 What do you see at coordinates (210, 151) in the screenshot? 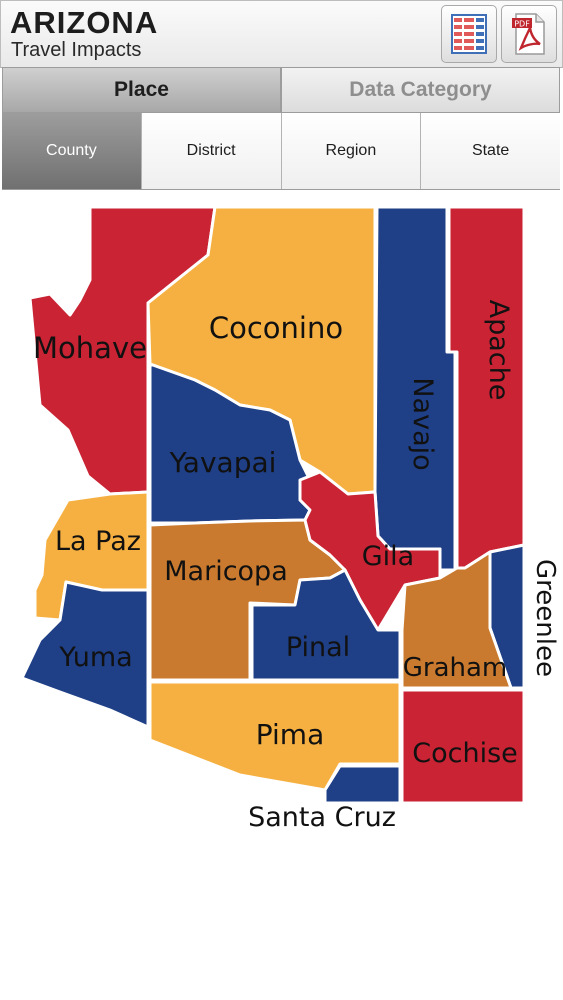
I see `tab-district: District` at bounding box center [210, 151].